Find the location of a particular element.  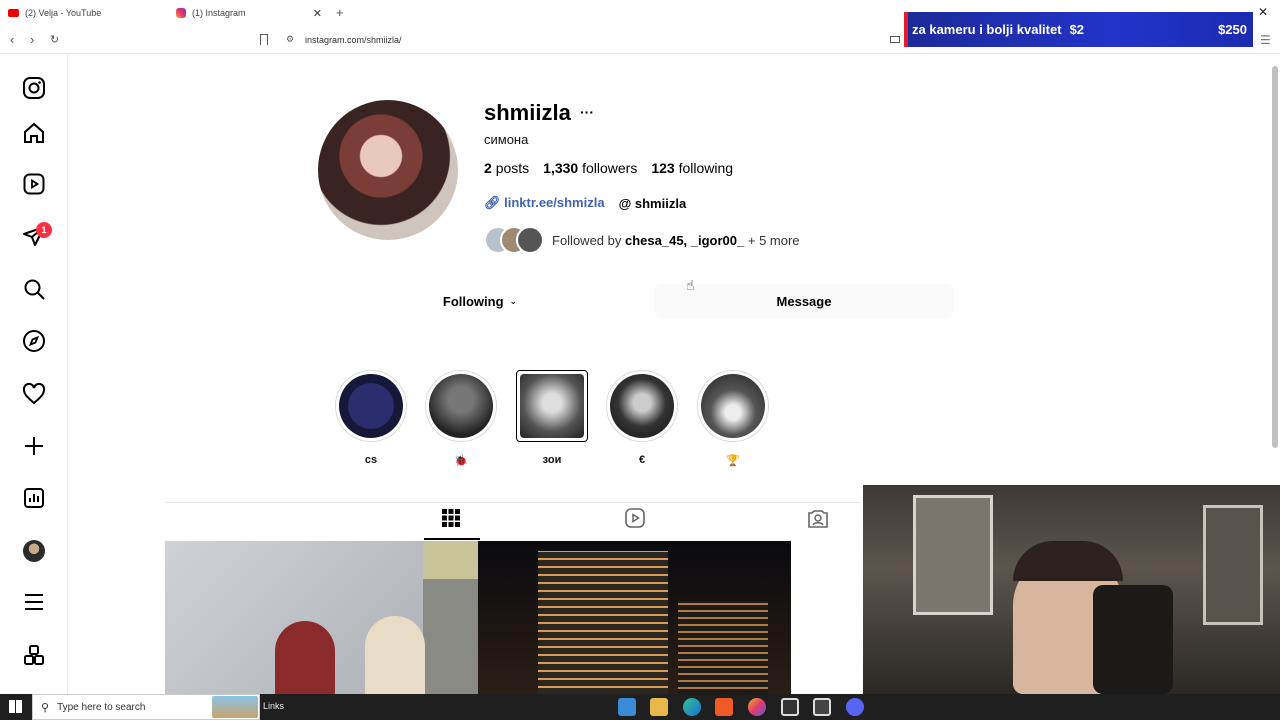

full-name: симона is located at coordinates (506, 139).